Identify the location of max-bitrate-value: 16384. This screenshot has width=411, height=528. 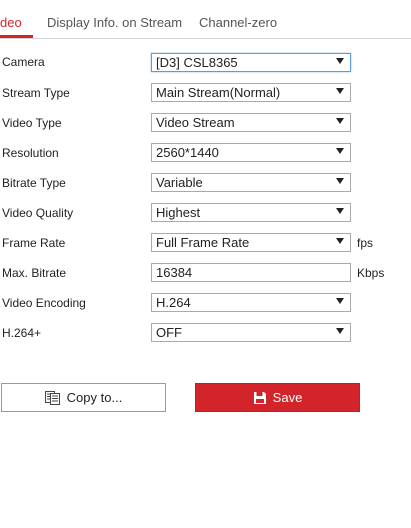
(174, 272).